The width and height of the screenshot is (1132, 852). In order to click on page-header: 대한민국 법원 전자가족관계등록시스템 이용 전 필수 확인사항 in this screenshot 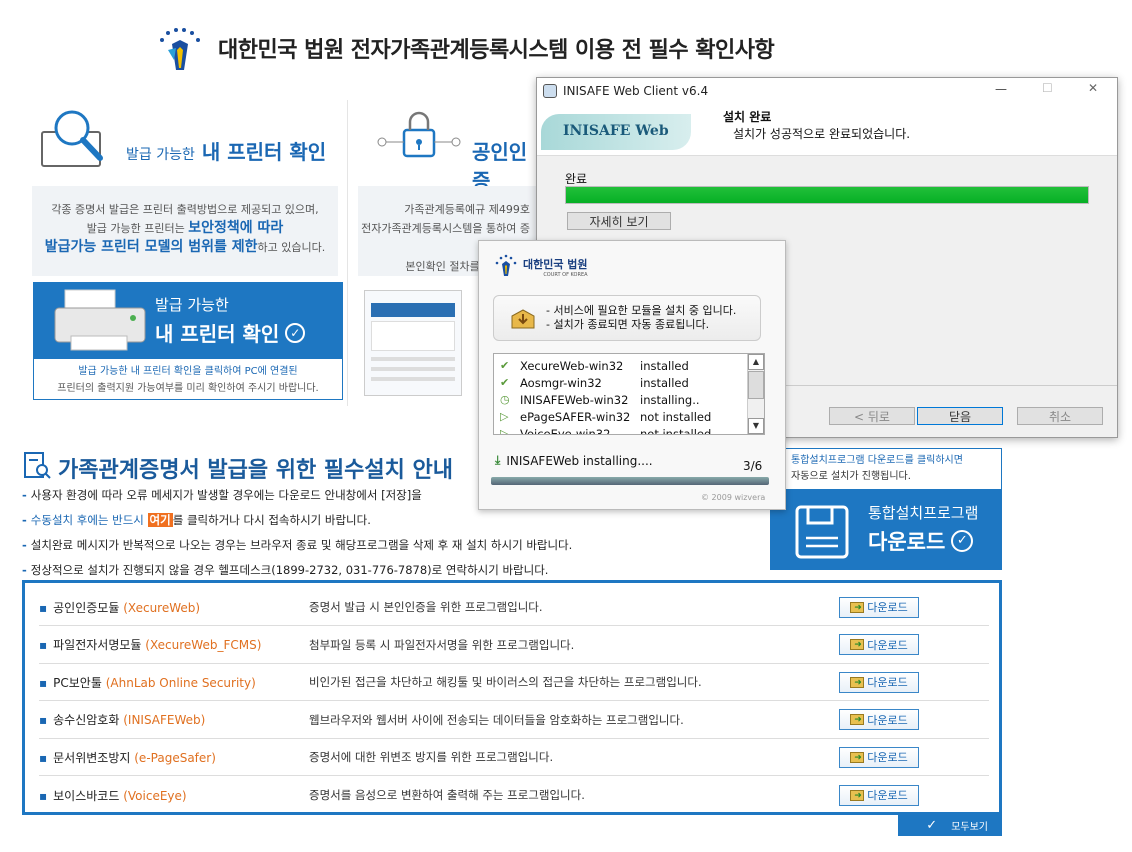, I will do `click(530, 48)`.